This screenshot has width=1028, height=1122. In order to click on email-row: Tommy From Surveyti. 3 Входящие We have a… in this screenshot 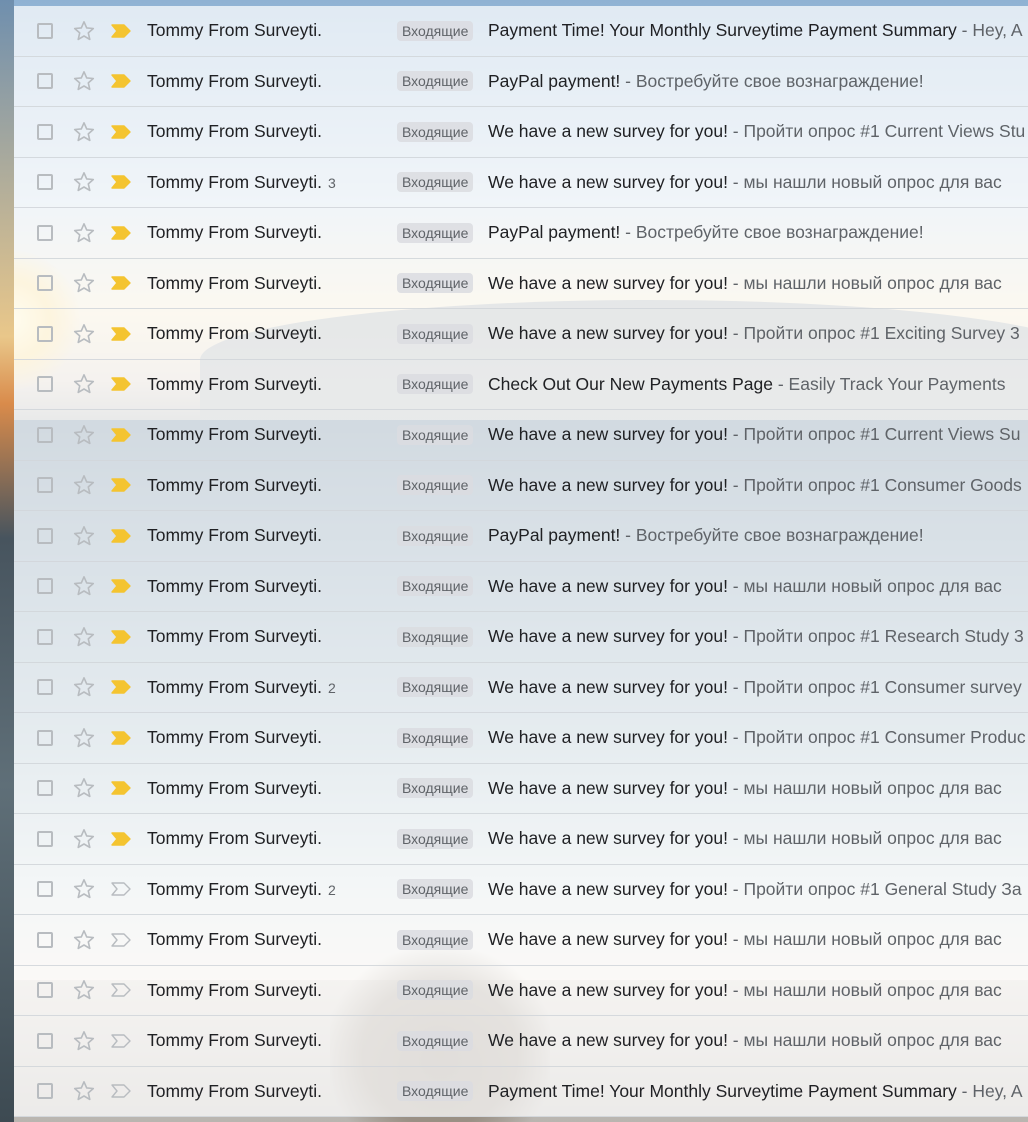, I will do `click(521, 182)`.